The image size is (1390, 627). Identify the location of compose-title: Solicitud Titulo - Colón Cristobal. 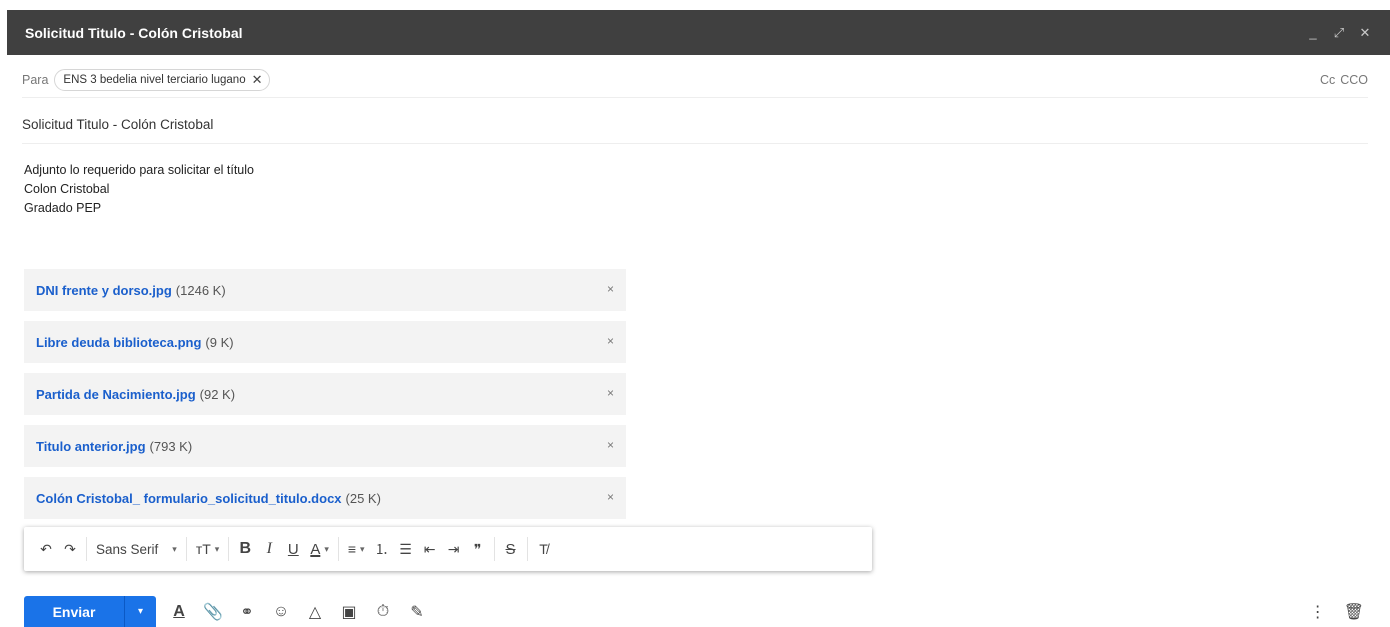
(134, 32).